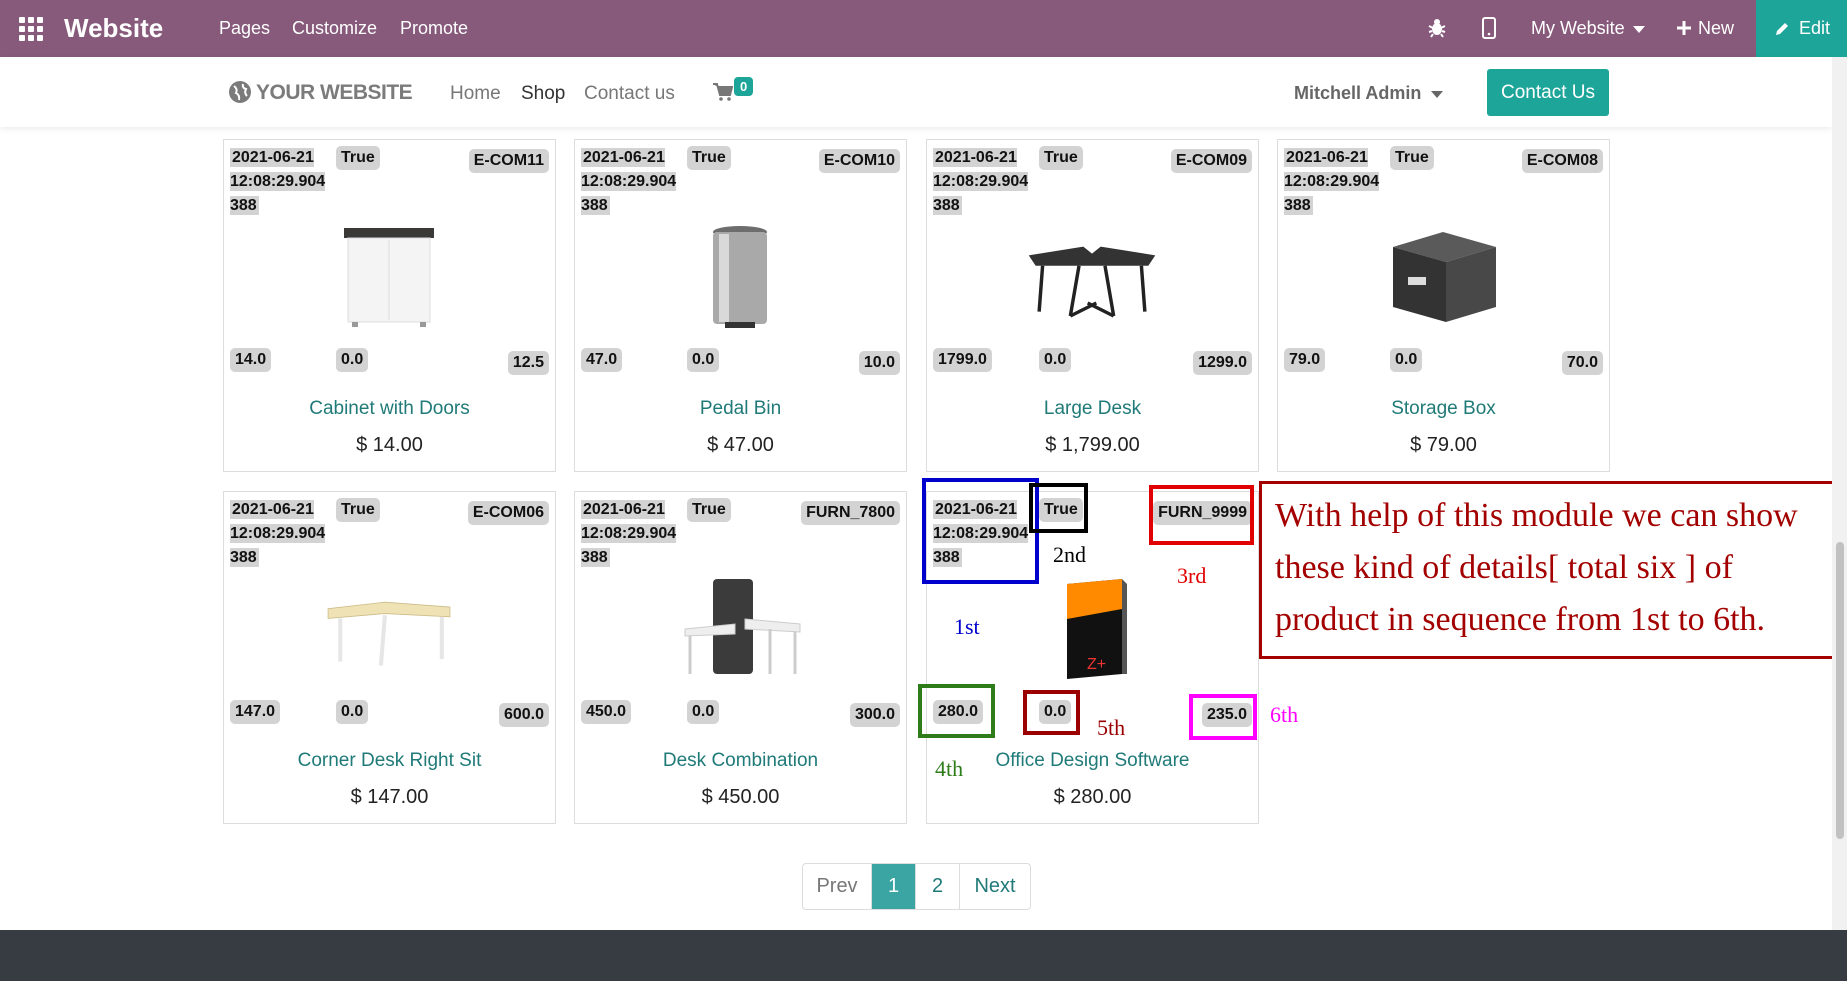  Describe the element at coordinates (475, 94) in the screenshot. I see `nav-home: Home` at that location.